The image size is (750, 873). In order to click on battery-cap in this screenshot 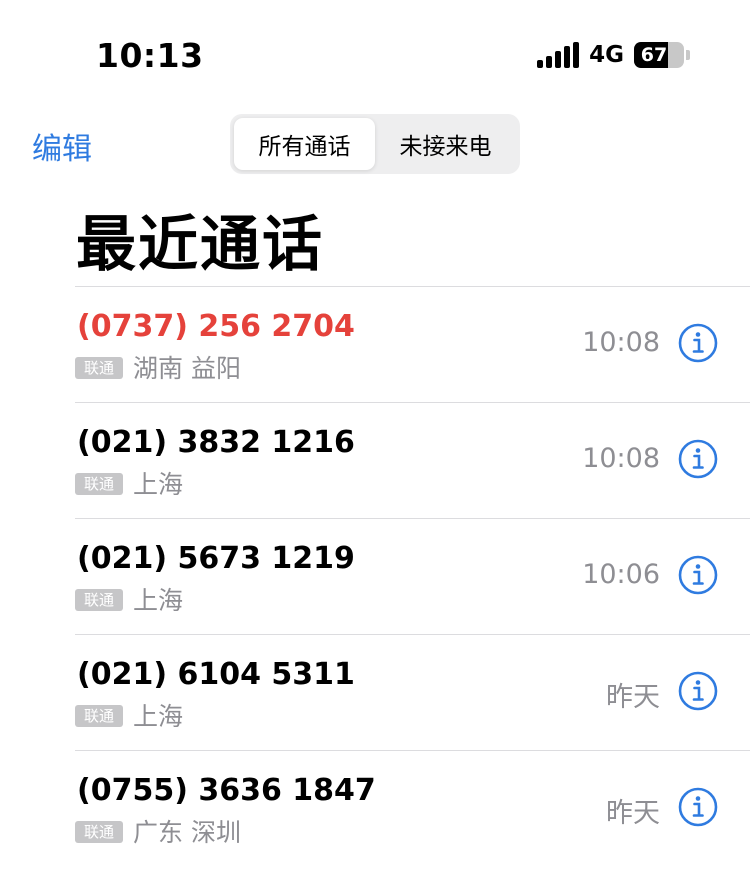, I will do `click(688, 55)`.